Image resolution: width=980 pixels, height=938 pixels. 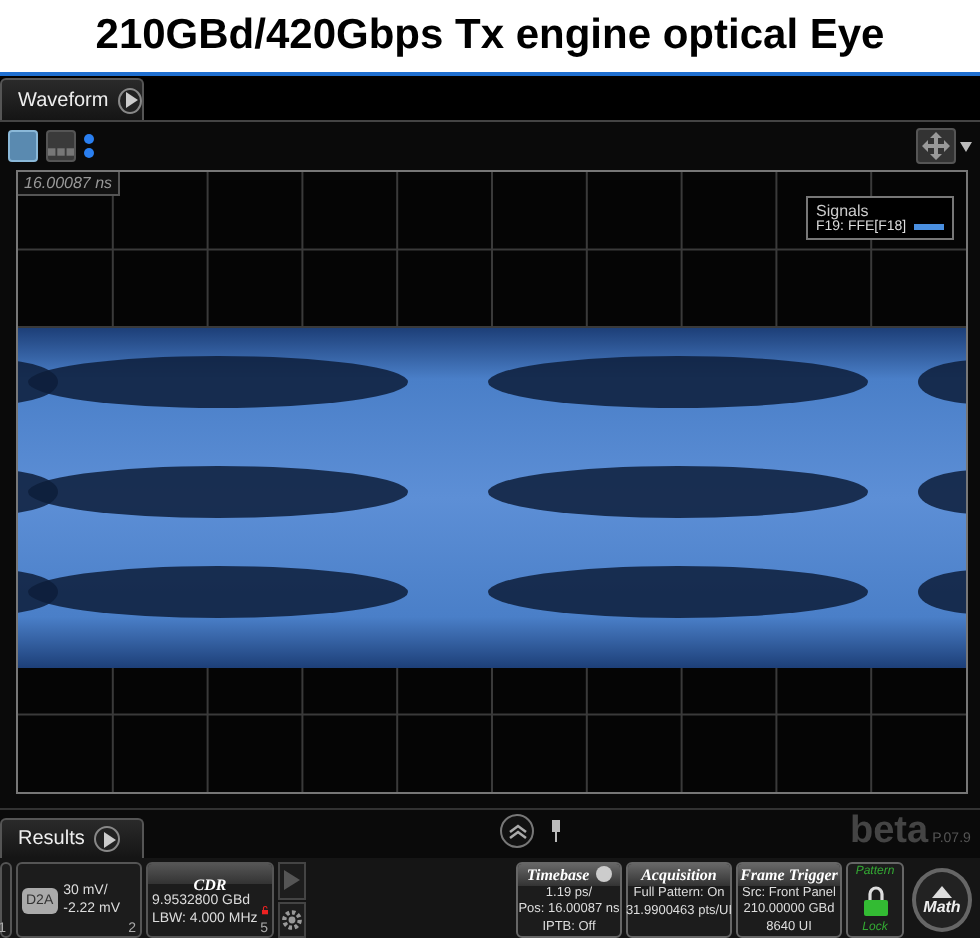 What do you see at coordinates (210, 885) in the screenshot?
I see `tile-title: CDR` at bounding box center [210, 885].